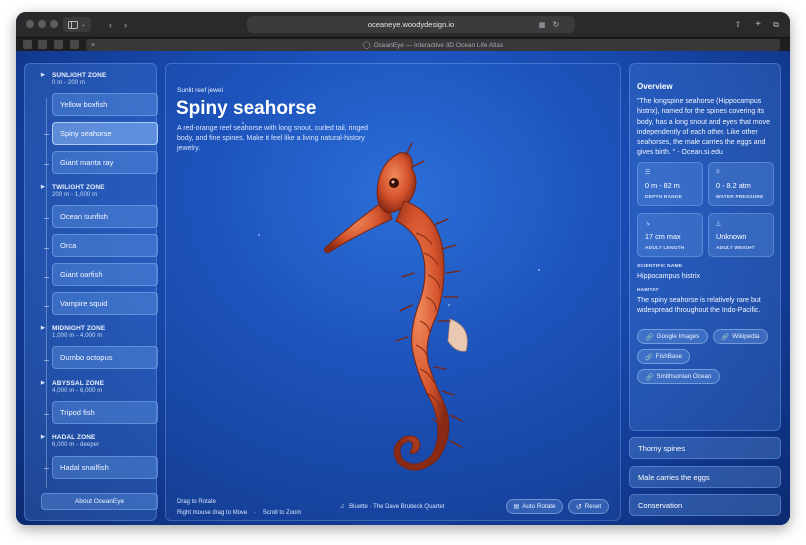 Image resolution: width=806 pixels, height=545 pixels. I want to click on creature-giant-oarfish: Giant oarfish, so click(105, 274).